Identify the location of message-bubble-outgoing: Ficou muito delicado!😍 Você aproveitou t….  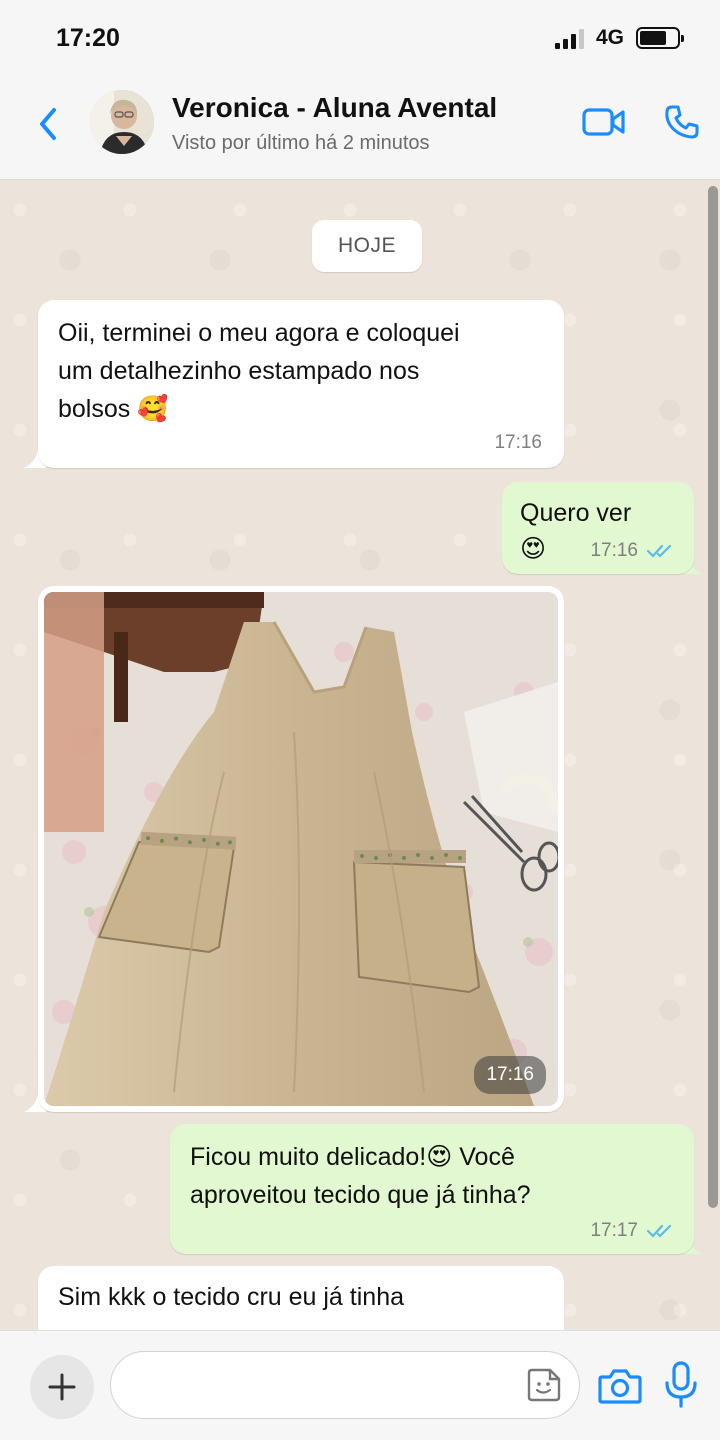
(432, 1189).